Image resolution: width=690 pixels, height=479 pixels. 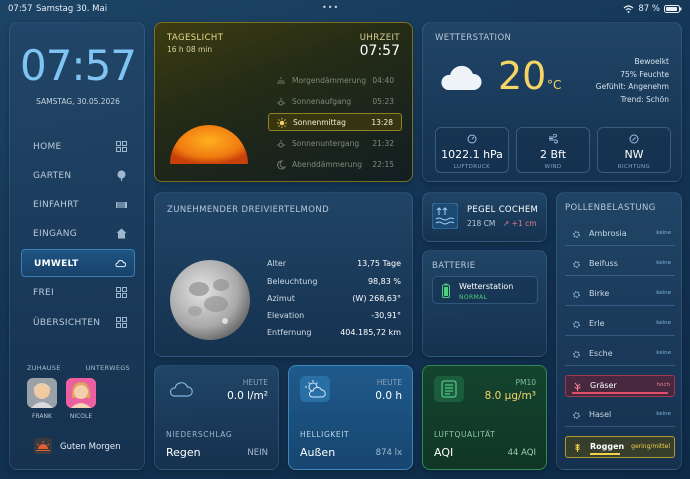 What do you see at coordinates (52, 176) in the screenshot?
I see `nav-label: GARTEN` at bounding box center [52, 176].